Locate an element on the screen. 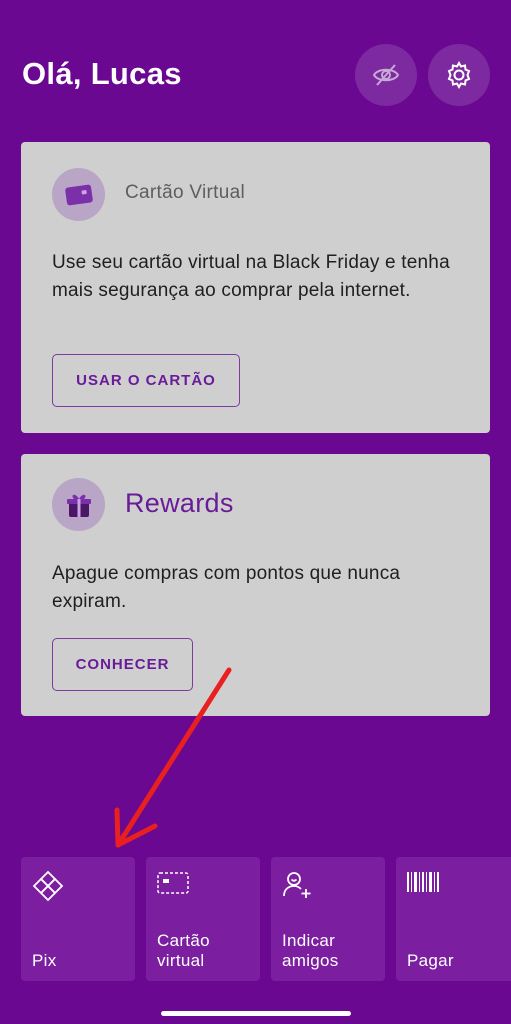 The image size is (511, 1024). rewards-title: Rewards is located at coordinates (179, 503).